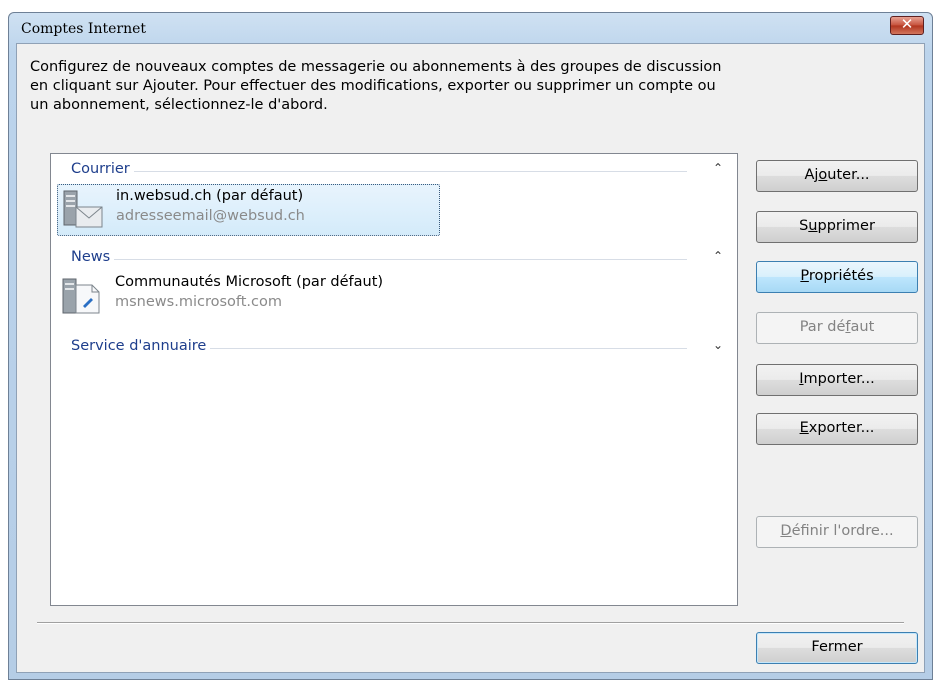 This screenshot has width=941, height=682. I want to click on close-button: Fermer, so click(837, 648).